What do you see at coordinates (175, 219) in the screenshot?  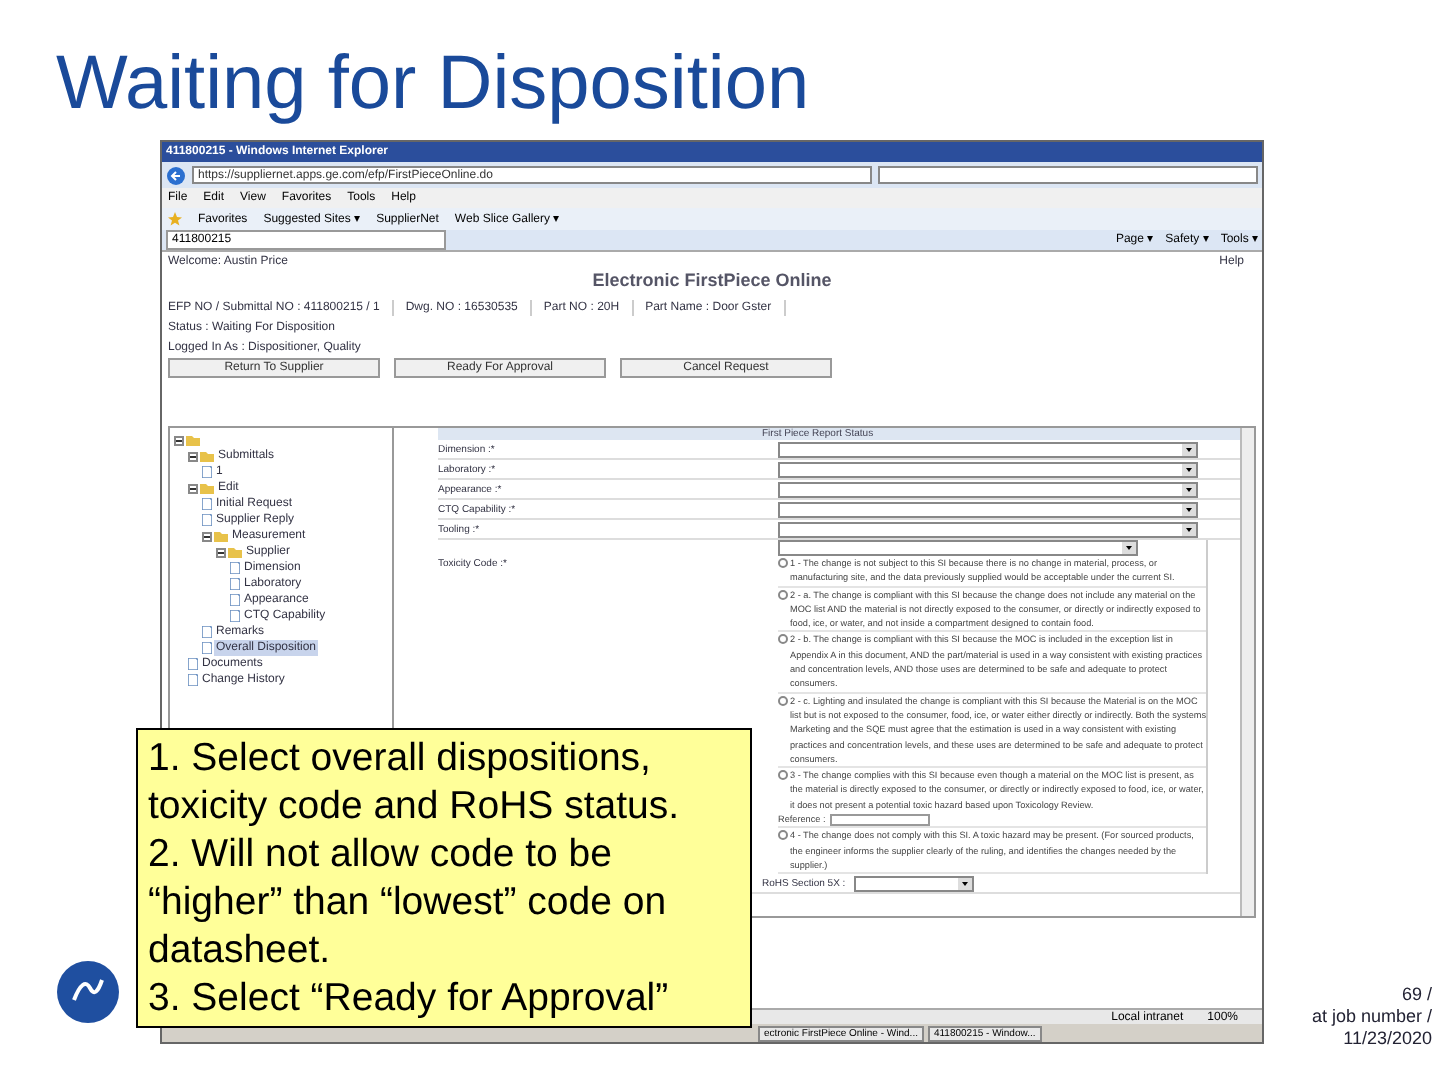 I see `star-icon` at bounding box center [175, 219].